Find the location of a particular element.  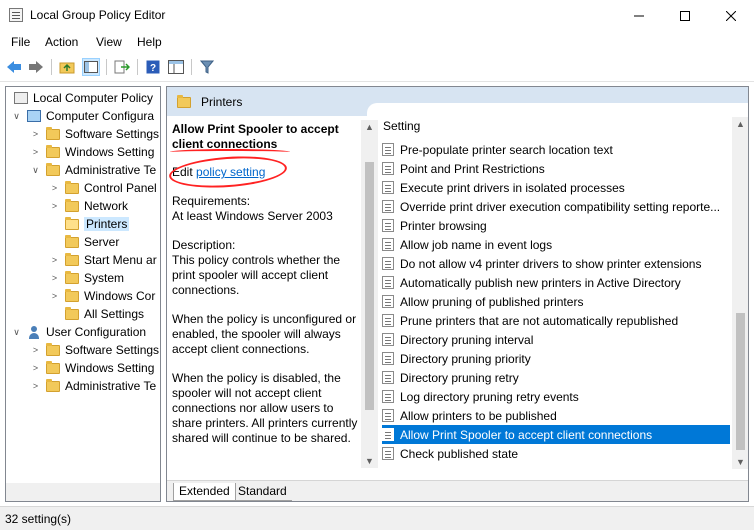

close-button is located at coordinates (731, 15).